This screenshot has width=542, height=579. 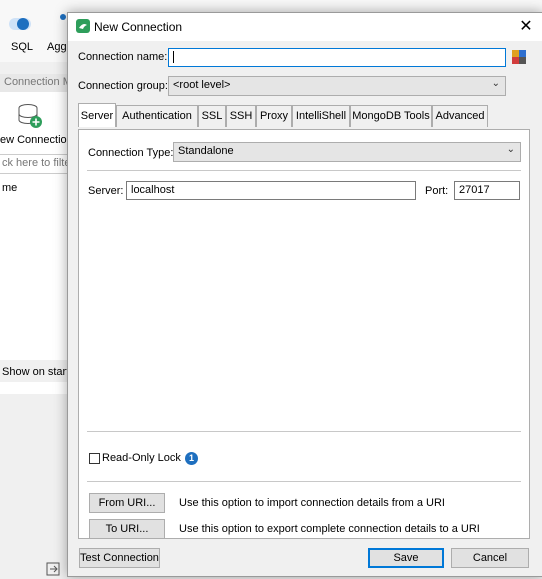 I want to click on test-connection-button: Test Connection, so click(x=119, y=558).